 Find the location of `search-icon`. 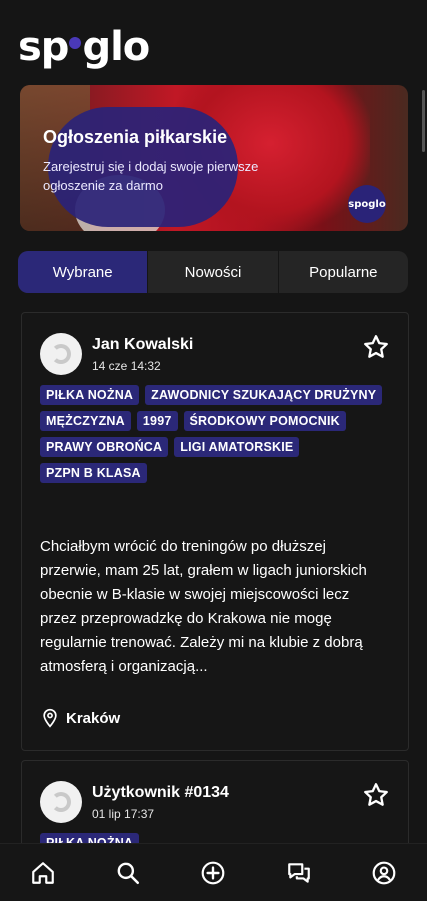

search-icon is located at coordinates (128, 873).